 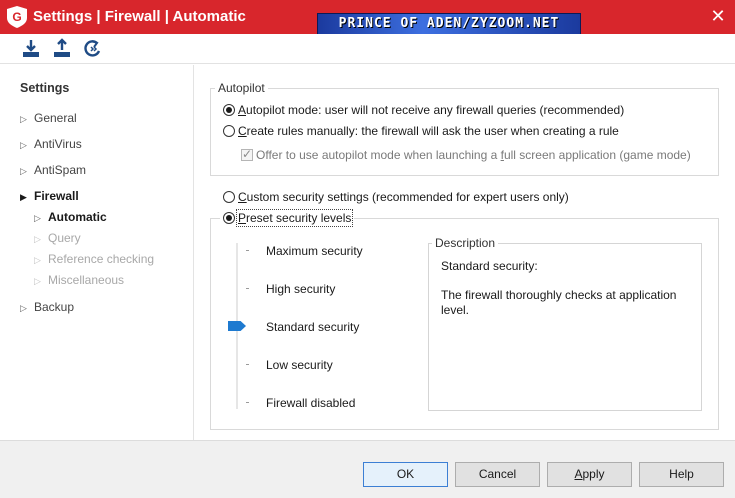 What do you see at coordinates (23, 197) in the screenshot?
I see `collapse-arrow-icon: ▶` at bounding box center [23, 197].